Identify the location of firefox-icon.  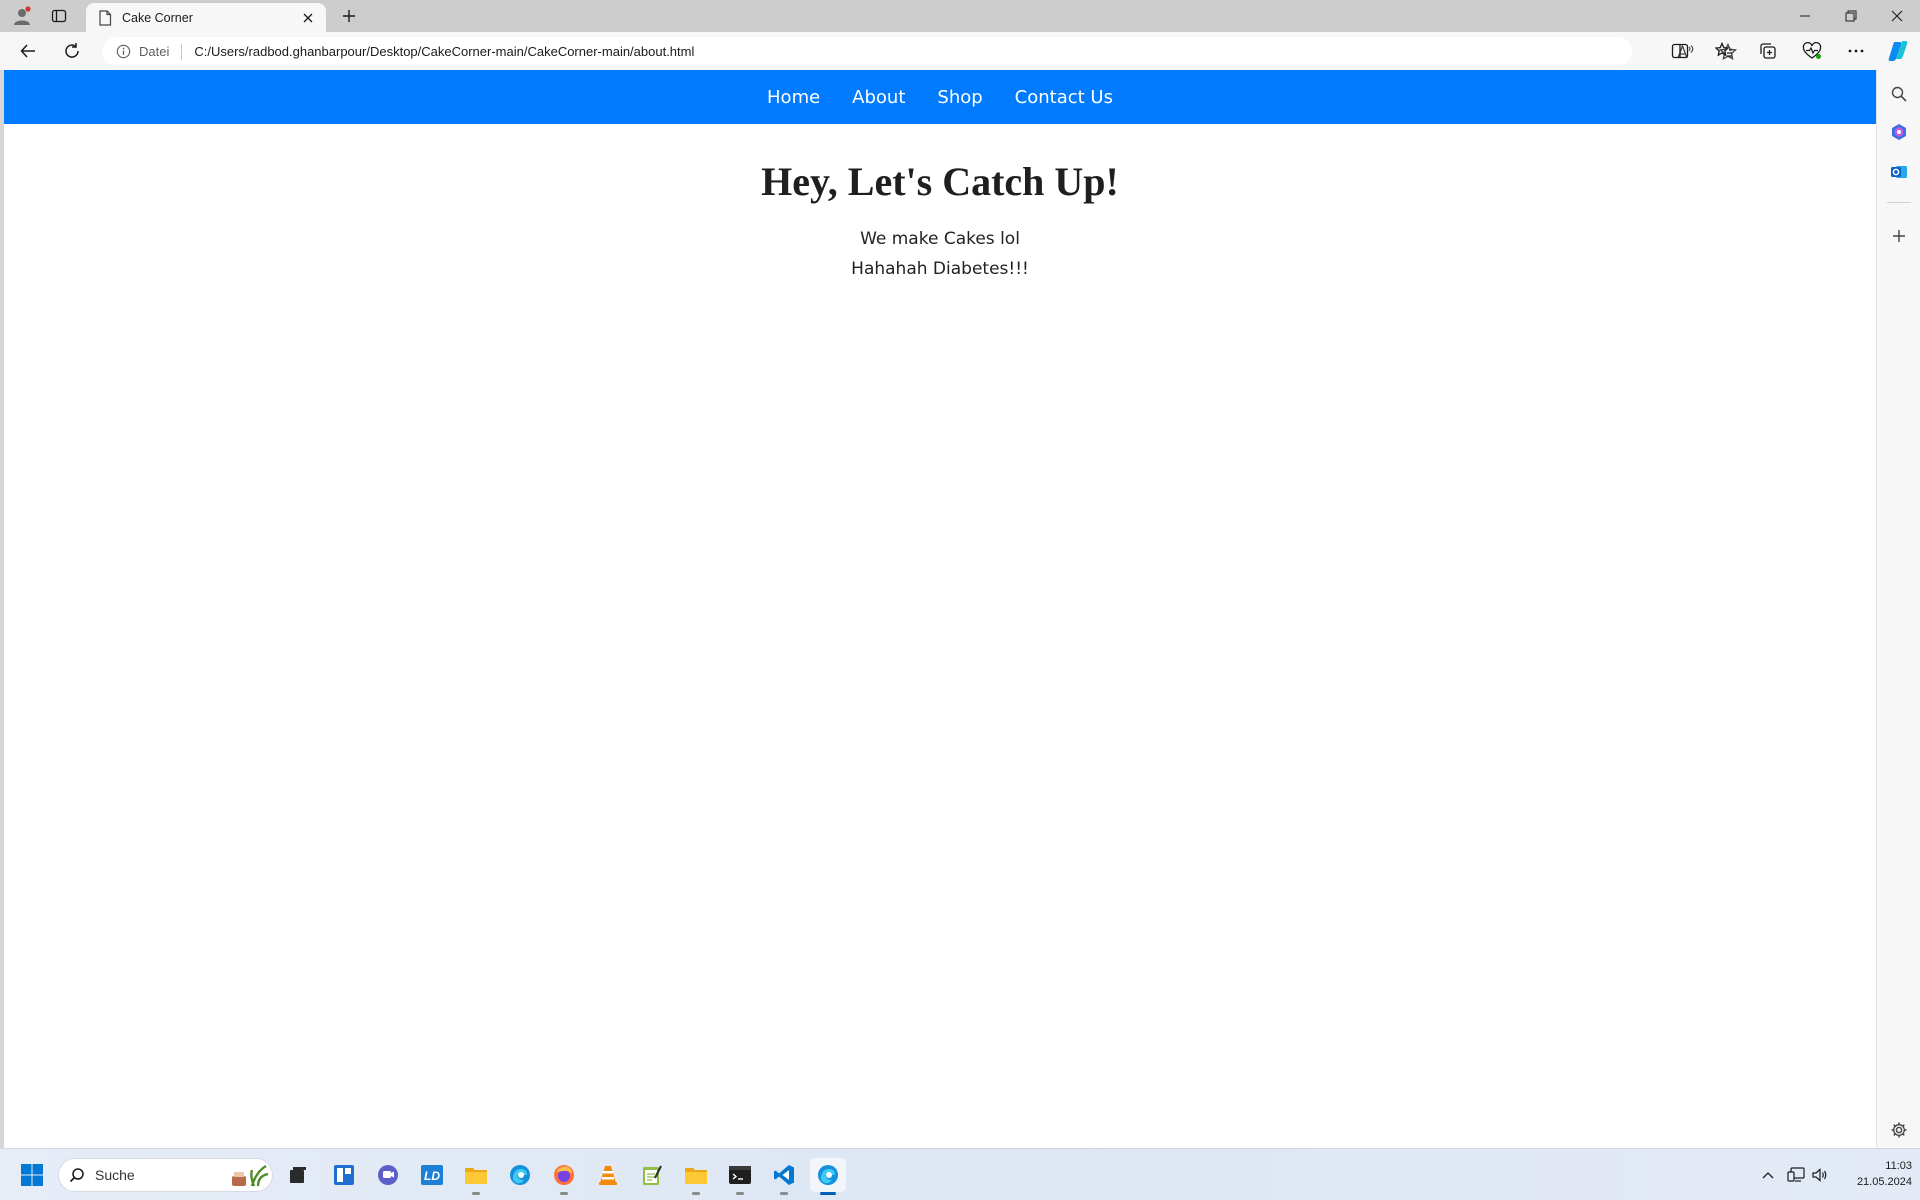
(564, 1175).